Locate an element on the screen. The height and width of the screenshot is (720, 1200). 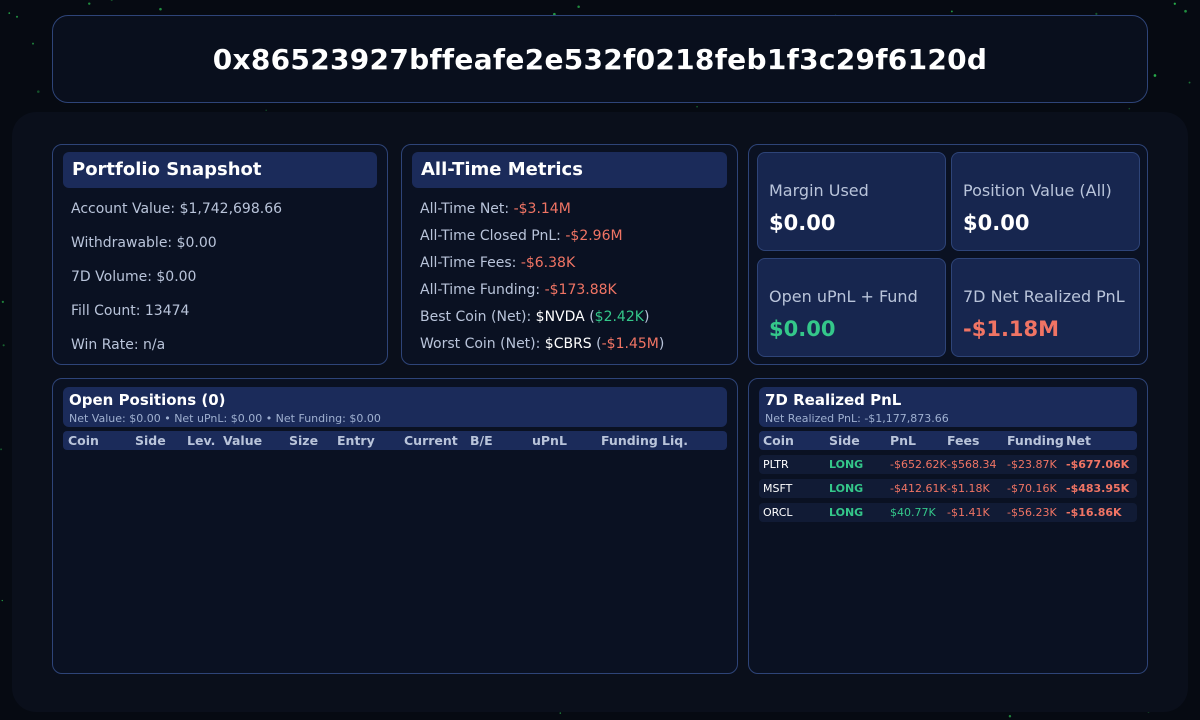
cell-pnl: -$652.62K is located at coordinates (918, 464).